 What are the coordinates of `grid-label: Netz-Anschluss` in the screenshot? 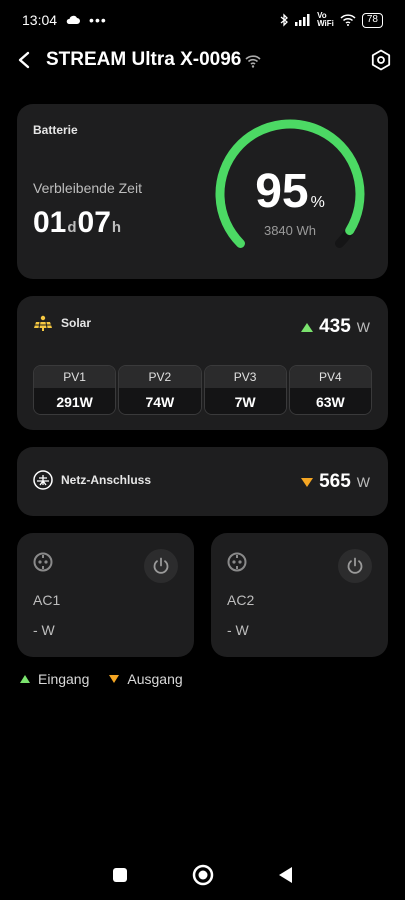 It's located at (106, 480).